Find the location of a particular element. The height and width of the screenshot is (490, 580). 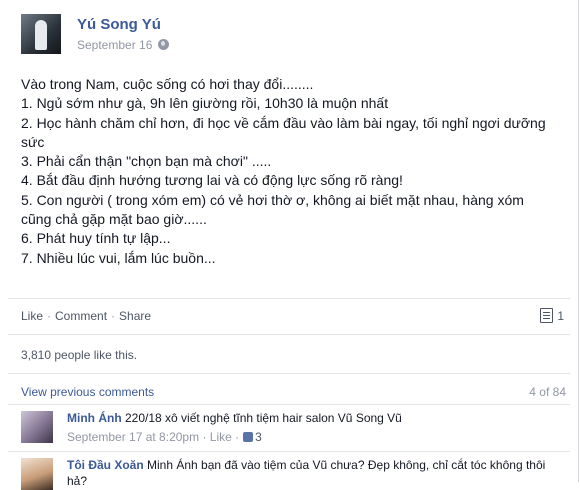

share-count: 1 is located at coordinates (552, 315).